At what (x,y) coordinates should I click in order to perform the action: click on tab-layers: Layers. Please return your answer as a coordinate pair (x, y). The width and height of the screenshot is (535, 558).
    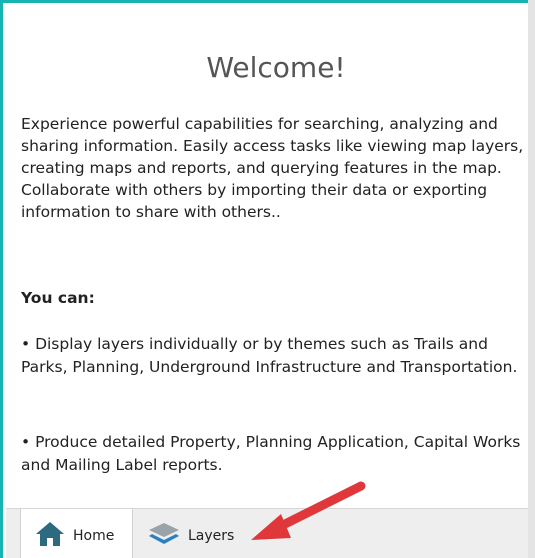
    Looking at the image, I should click on (198, 533).